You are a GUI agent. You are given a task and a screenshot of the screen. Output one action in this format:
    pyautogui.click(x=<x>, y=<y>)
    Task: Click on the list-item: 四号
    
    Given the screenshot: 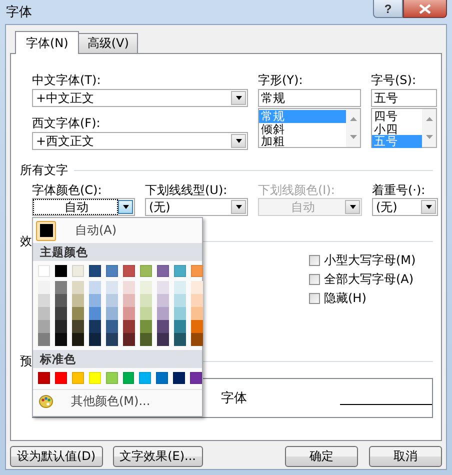 What is the action you would take?
    pyautogui.click(x=397, y=116)
    